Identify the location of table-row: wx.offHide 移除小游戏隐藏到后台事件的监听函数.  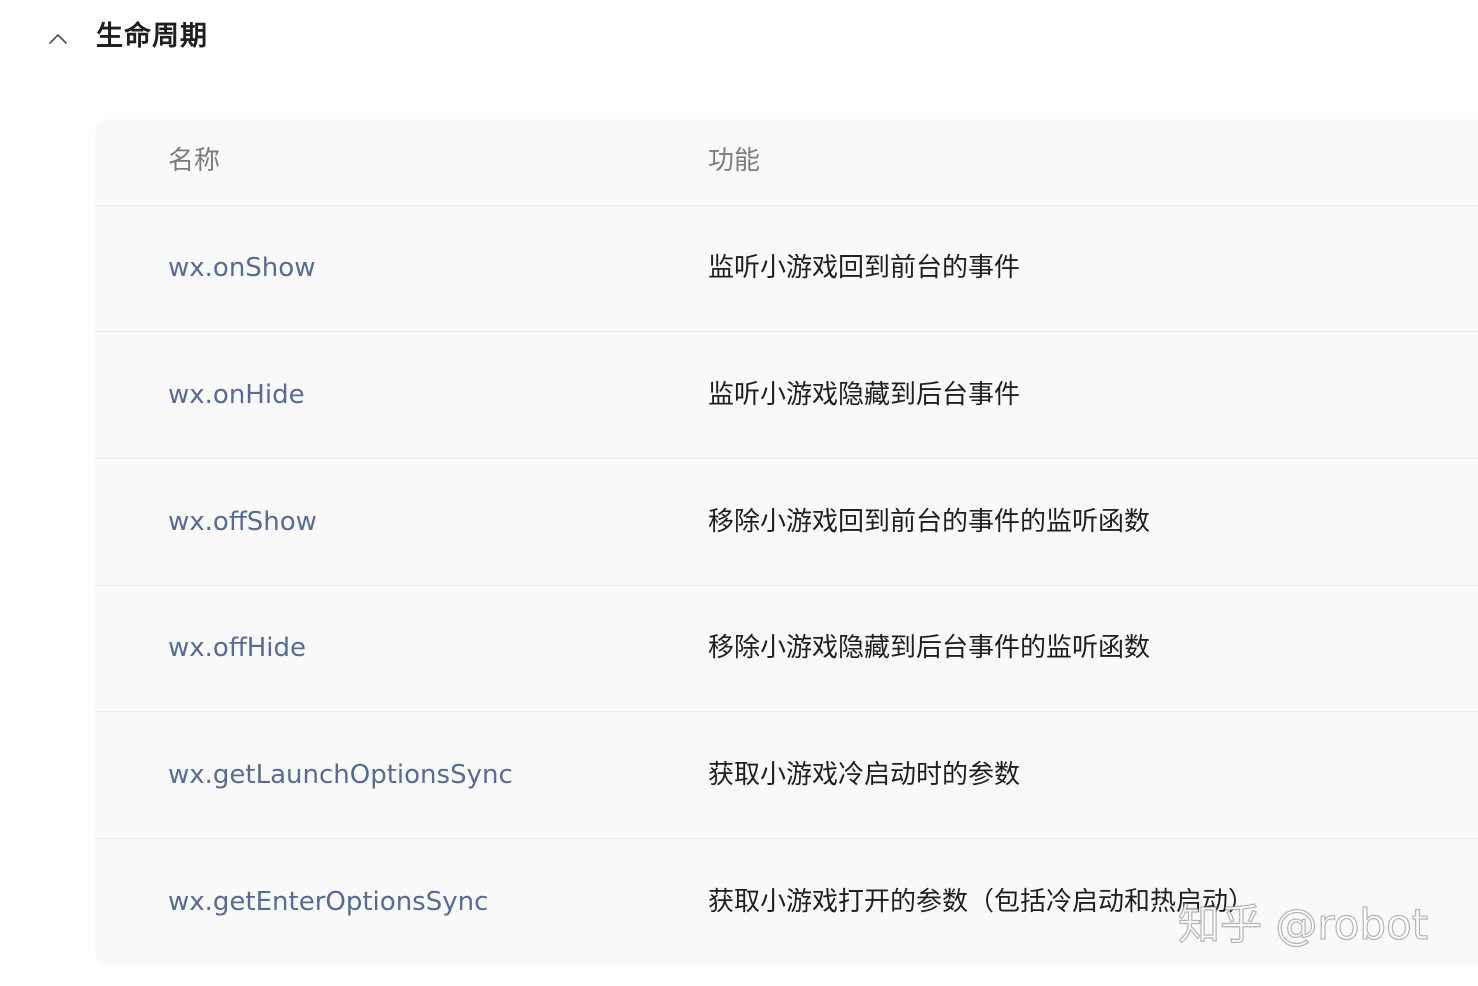
(786, 648).